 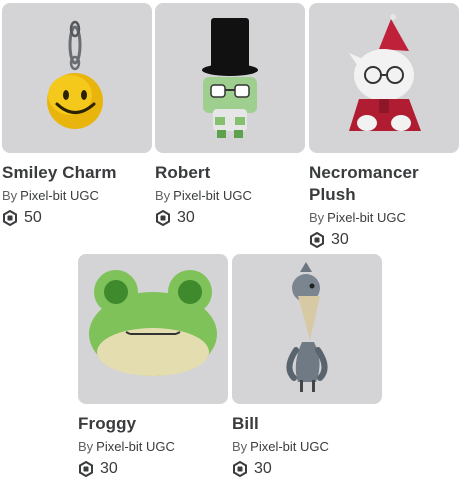 What do you see at coordinates (77, 218) in the screenshot?
I see `item-price: 50` at bounding box center [77, 218].